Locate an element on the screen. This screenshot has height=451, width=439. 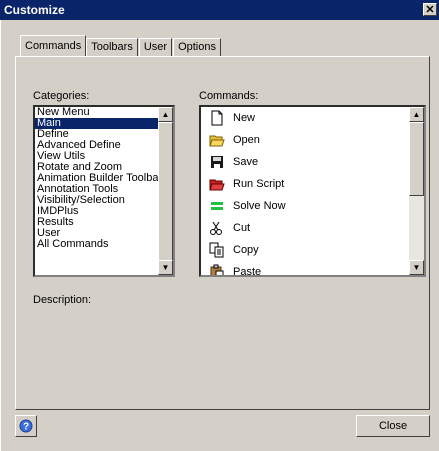
window-close-button: ✕ is located at coordinates (430, 9).